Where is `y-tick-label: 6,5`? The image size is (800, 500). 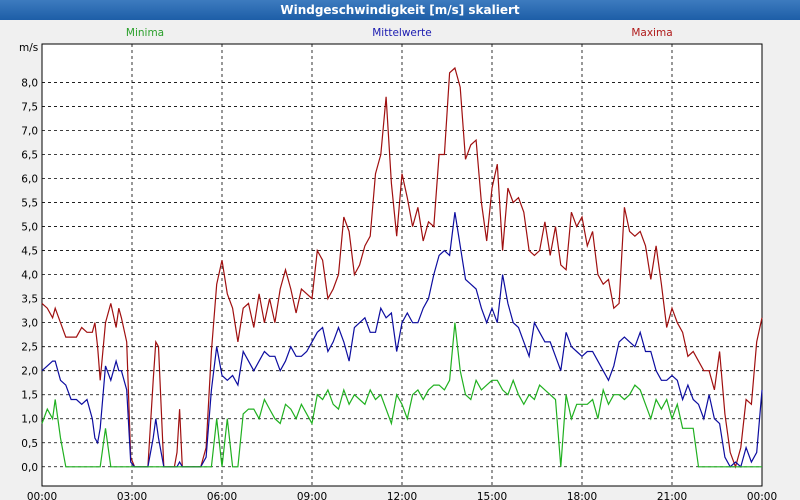 y-tick-label: 6,5 is located at coordinates (29, 156).